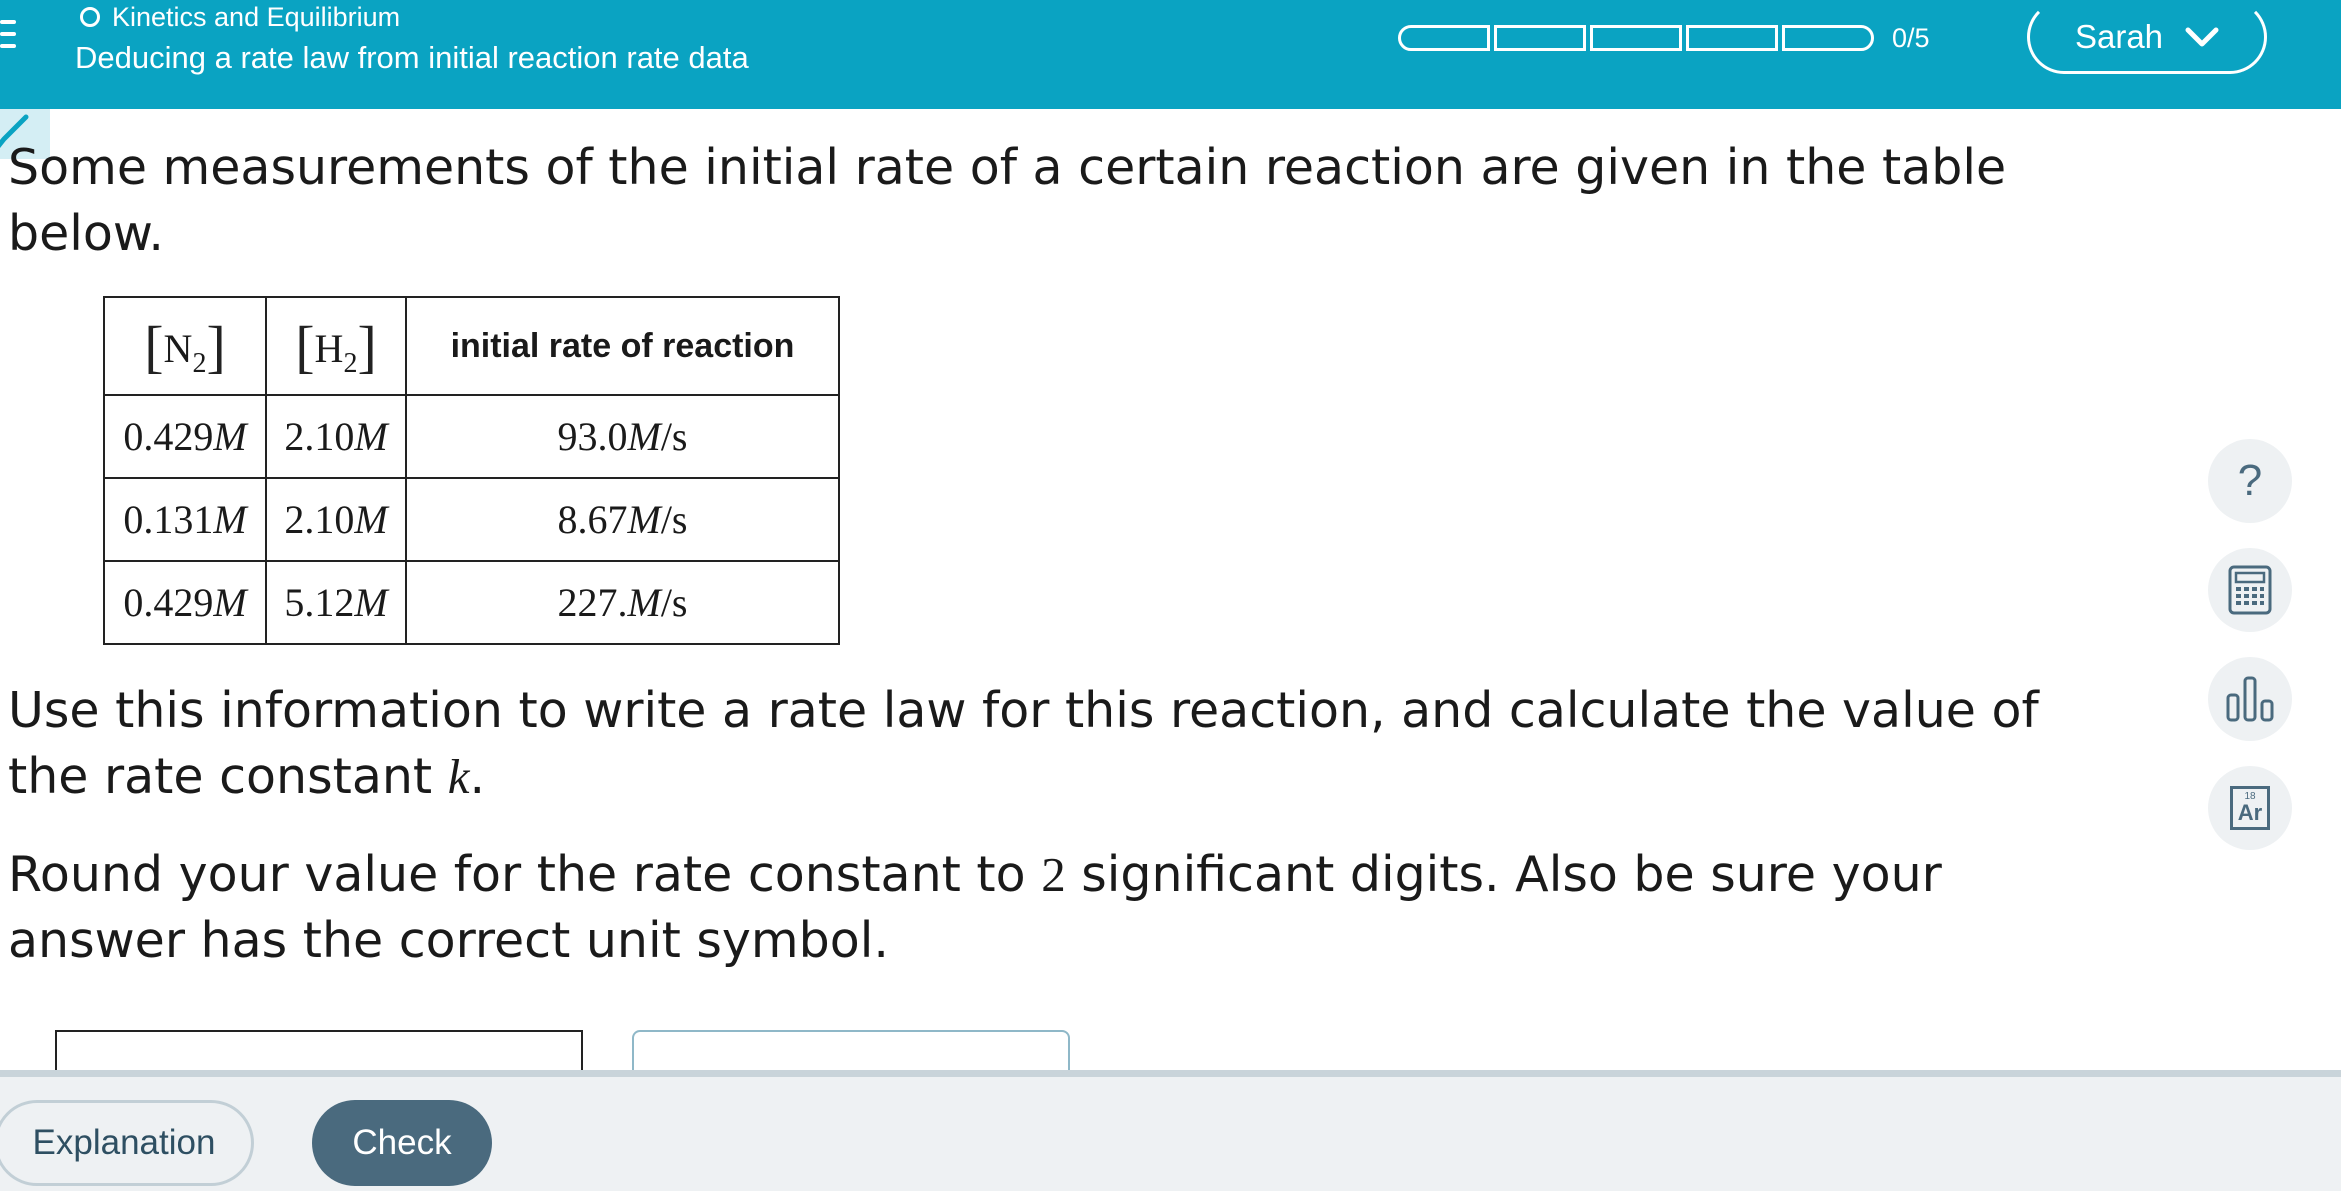  Describe the element at coordinates (185, 346) in the screenshot. I see `header-n2: [N2]` at that location.